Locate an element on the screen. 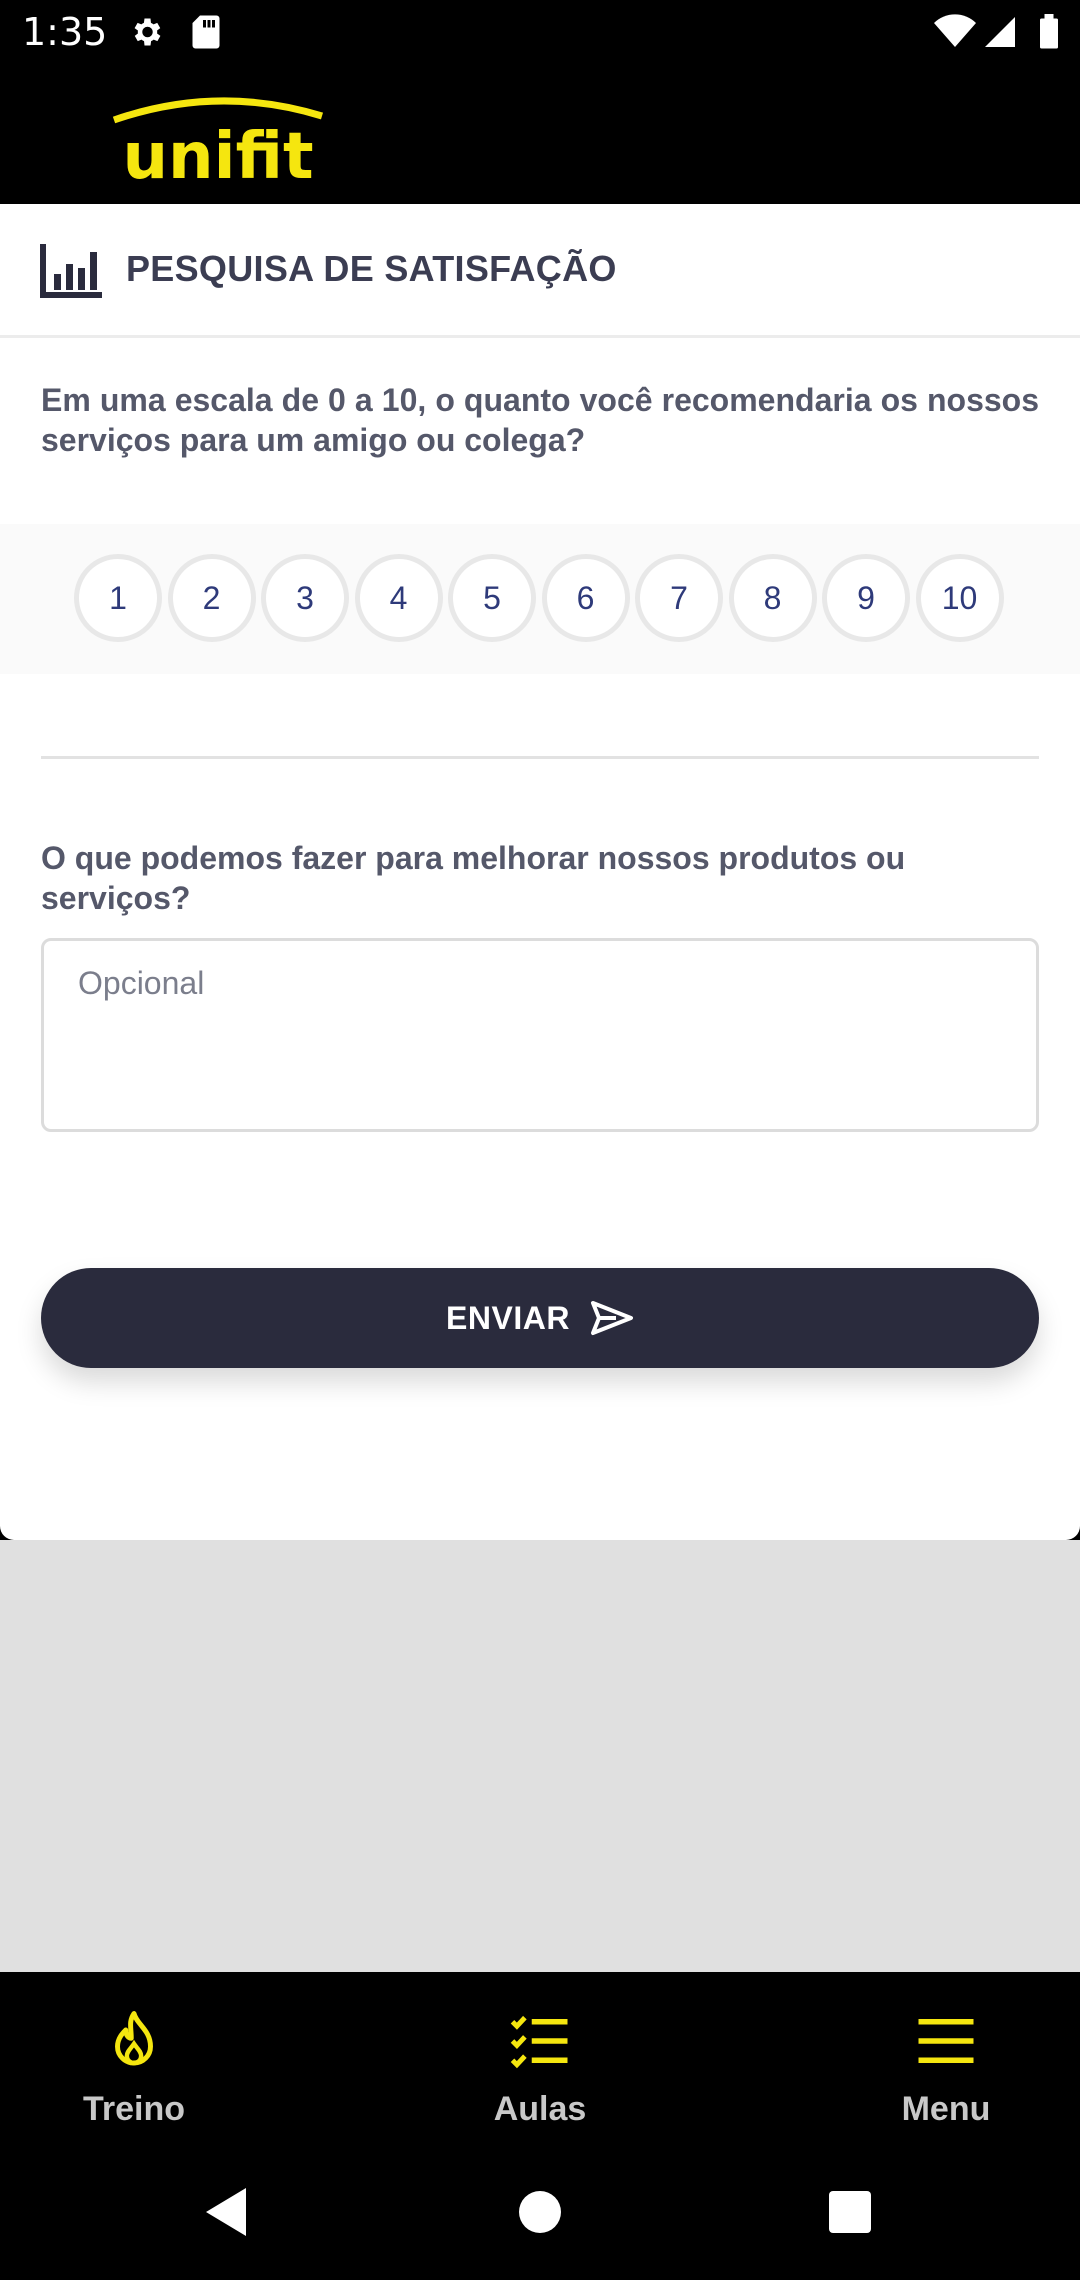 The width and height of the screenshot is (1080, 2280). nav-label-aulas: Aulas is located at coordinates (540, 2109).